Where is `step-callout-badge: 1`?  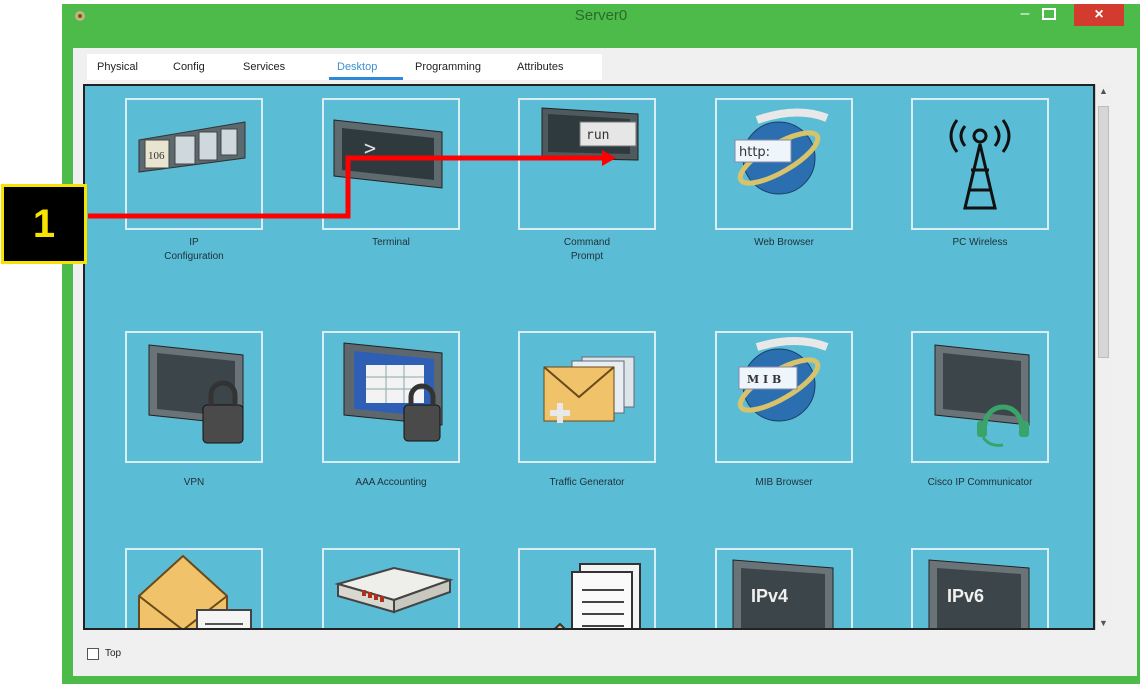
step-callout-badge: 1 is located at coordinates (44, 224).